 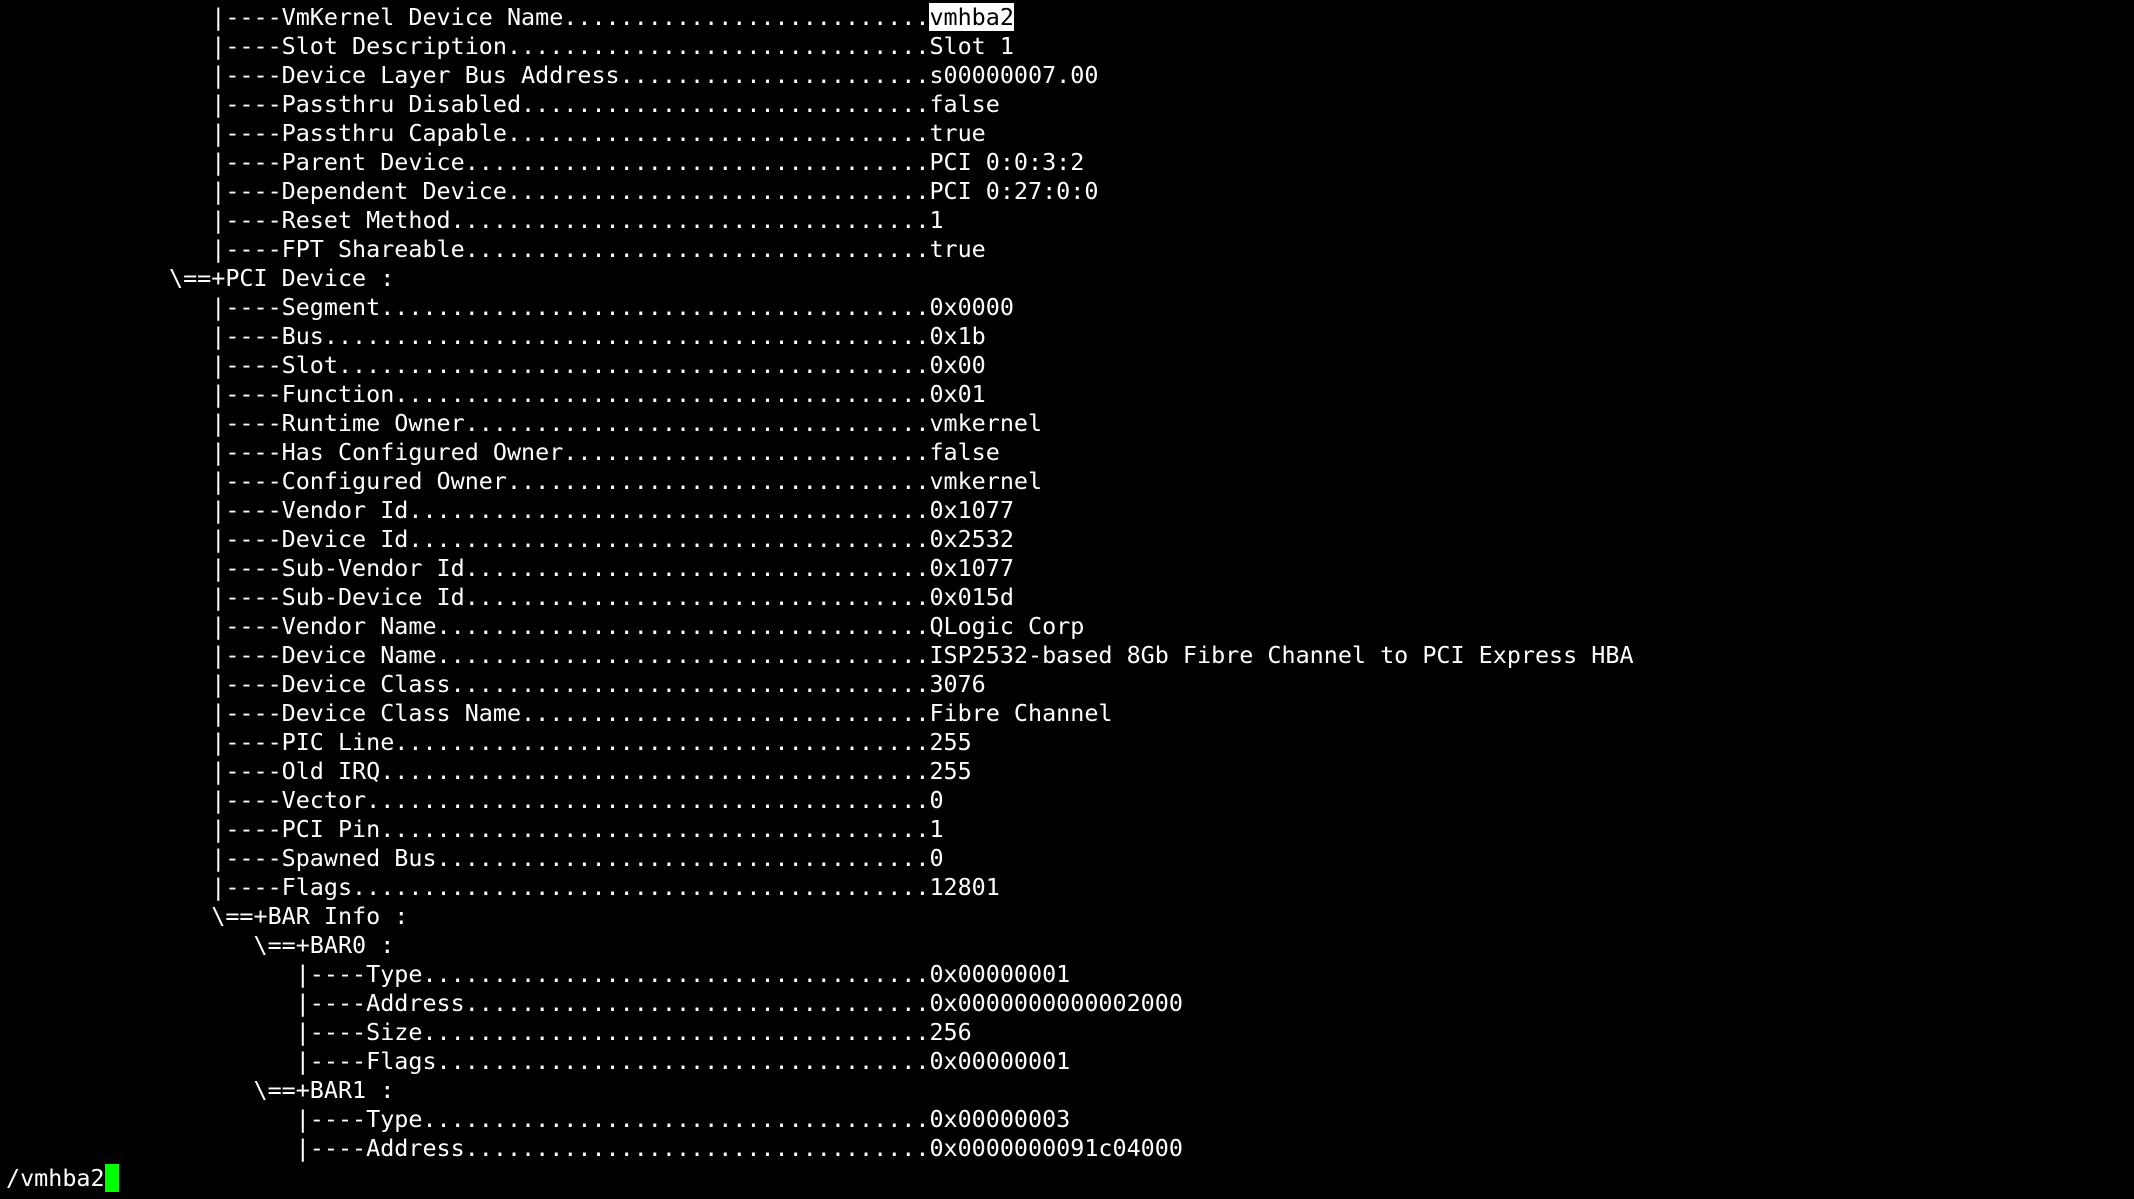 What do you see at coordinates (197, 945) in the screenshot?
I see `field-label: \==+BAR0 :` at bounding box center [197, 945].